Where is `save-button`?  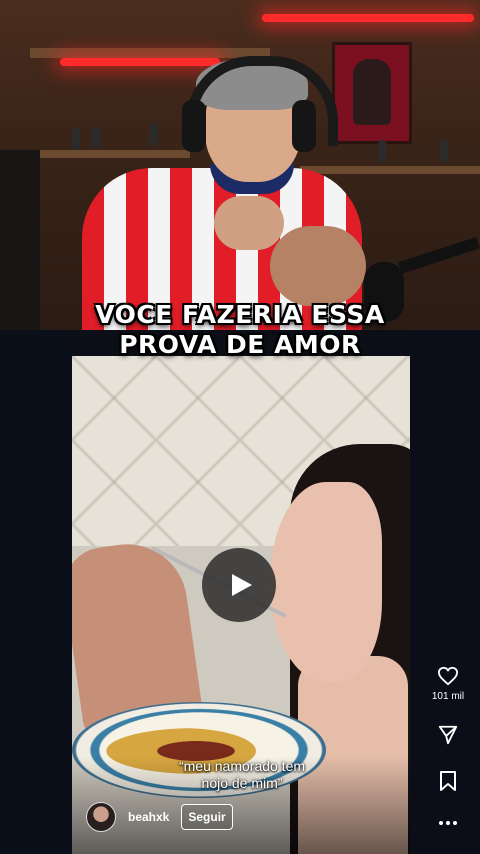
save-button is located at coordinates (448, 781).